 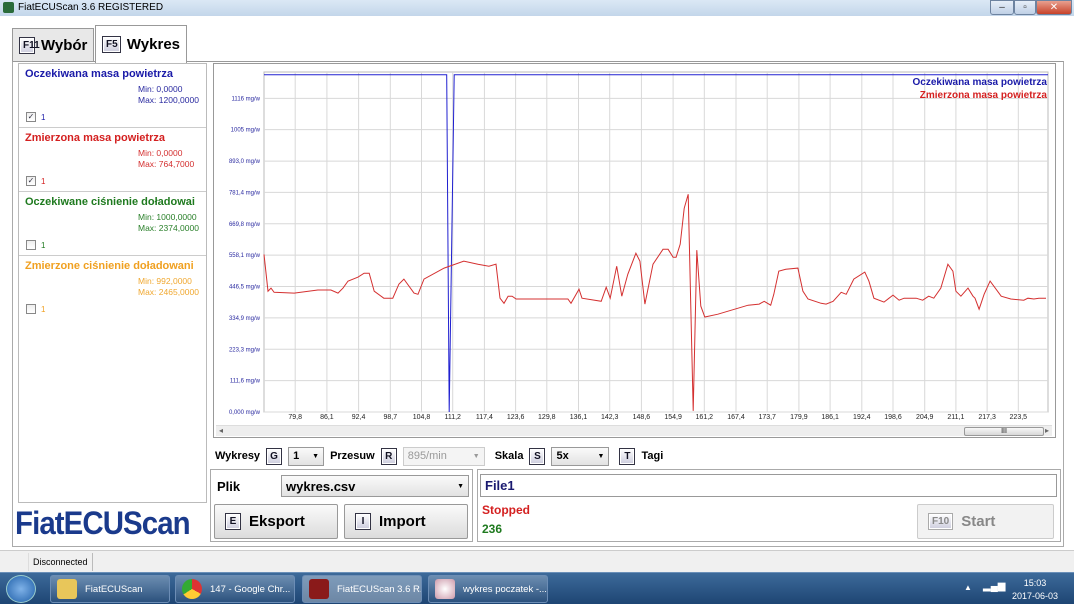 What do you see at coordinates (276, 521) in the screenshot?
I see `export-button: E Eksport` at bounding box center [276, 521].